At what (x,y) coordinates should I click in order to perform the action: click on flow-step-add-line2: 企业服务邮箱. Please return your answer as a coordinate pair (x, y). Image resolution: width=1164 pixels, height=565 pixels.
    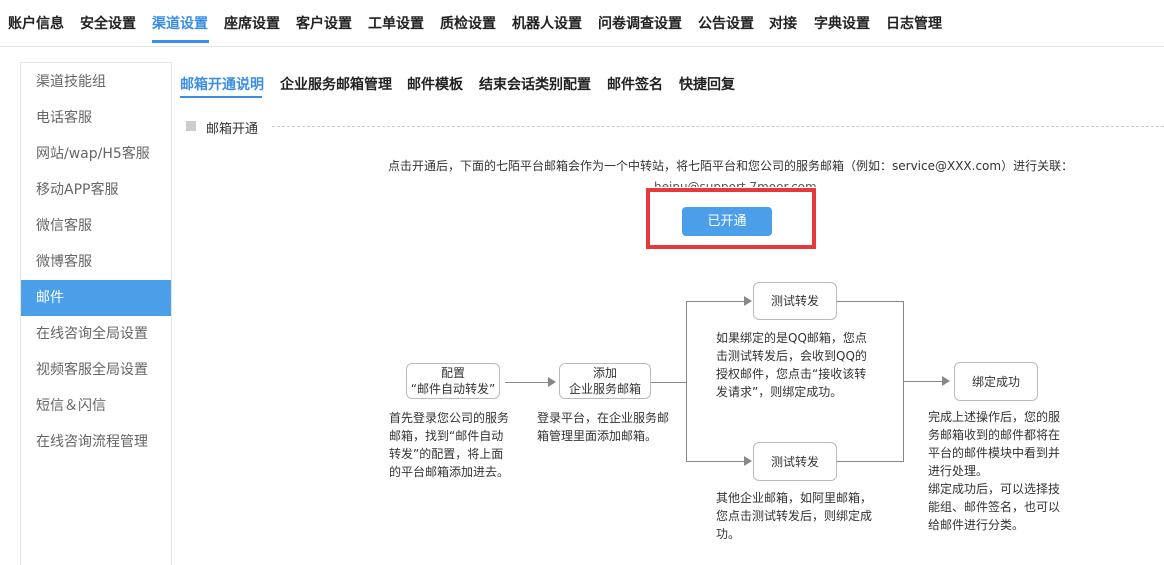
    Looking at the image, I should click on (604, 389).